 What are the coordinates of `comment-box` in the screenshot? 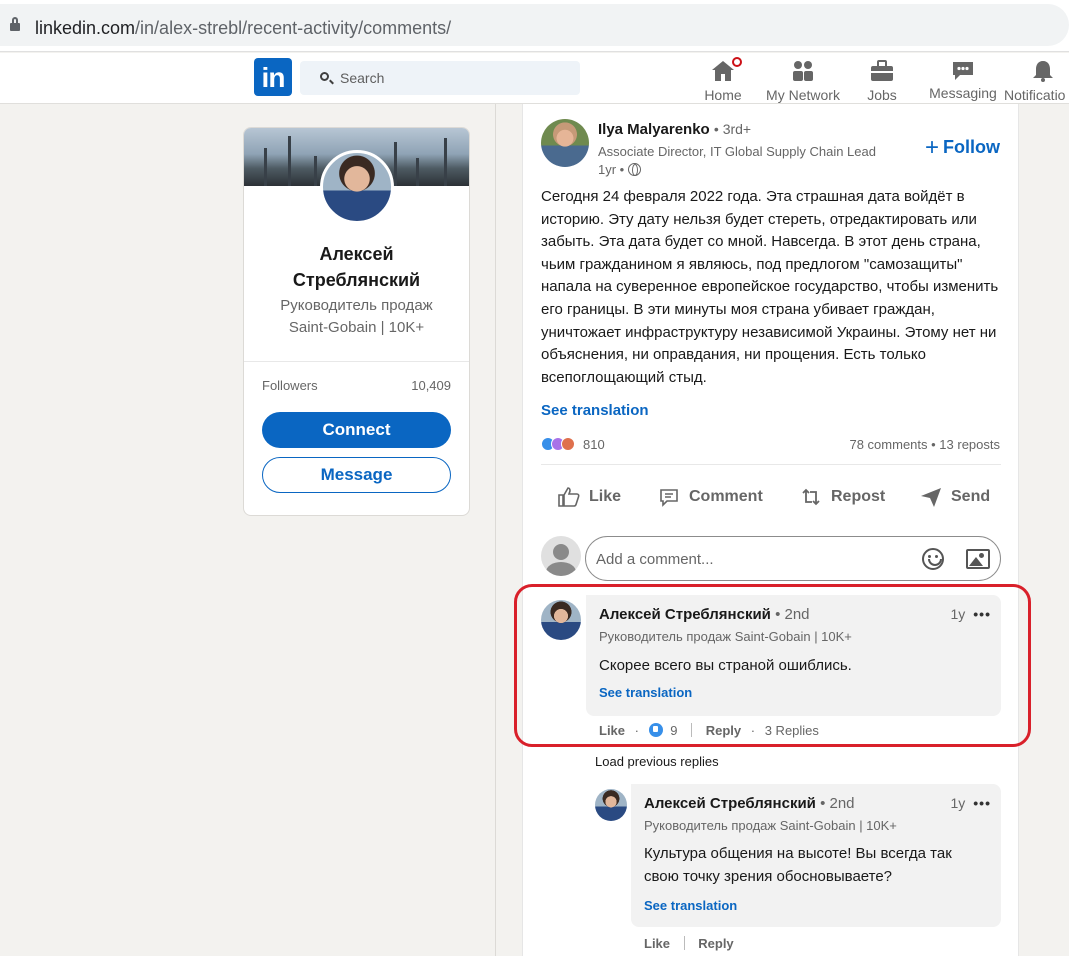 It's located at (793, 558).